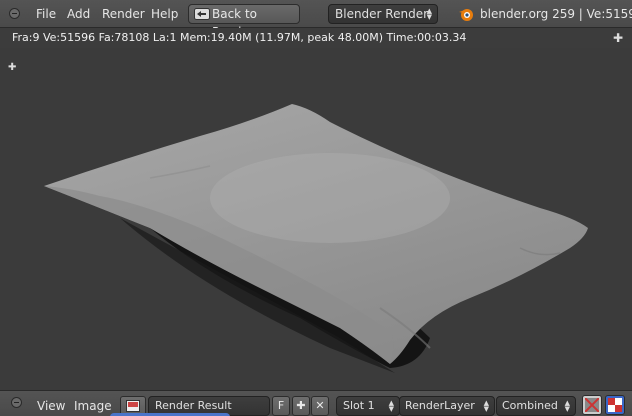 The image size is (632, 416). Describe the element at coordinates (440, 405) in the screenshot. I see `render-layer-value: RenderLayer` at that location.